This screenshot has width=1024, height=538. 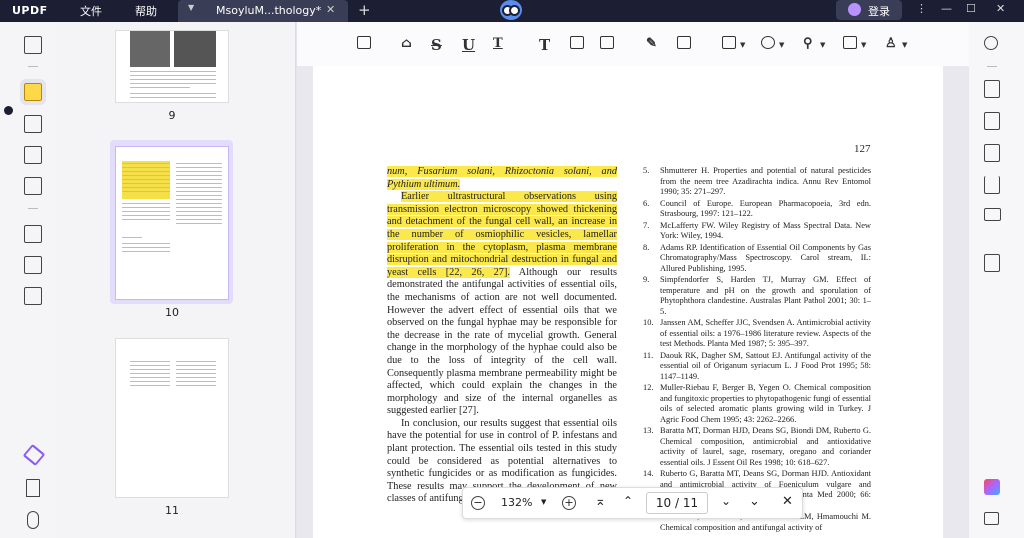 What do you see at coordinates (498, 43) in the screenshot?
I see `squiggly-icon: T` at bounding box center [498, 43].